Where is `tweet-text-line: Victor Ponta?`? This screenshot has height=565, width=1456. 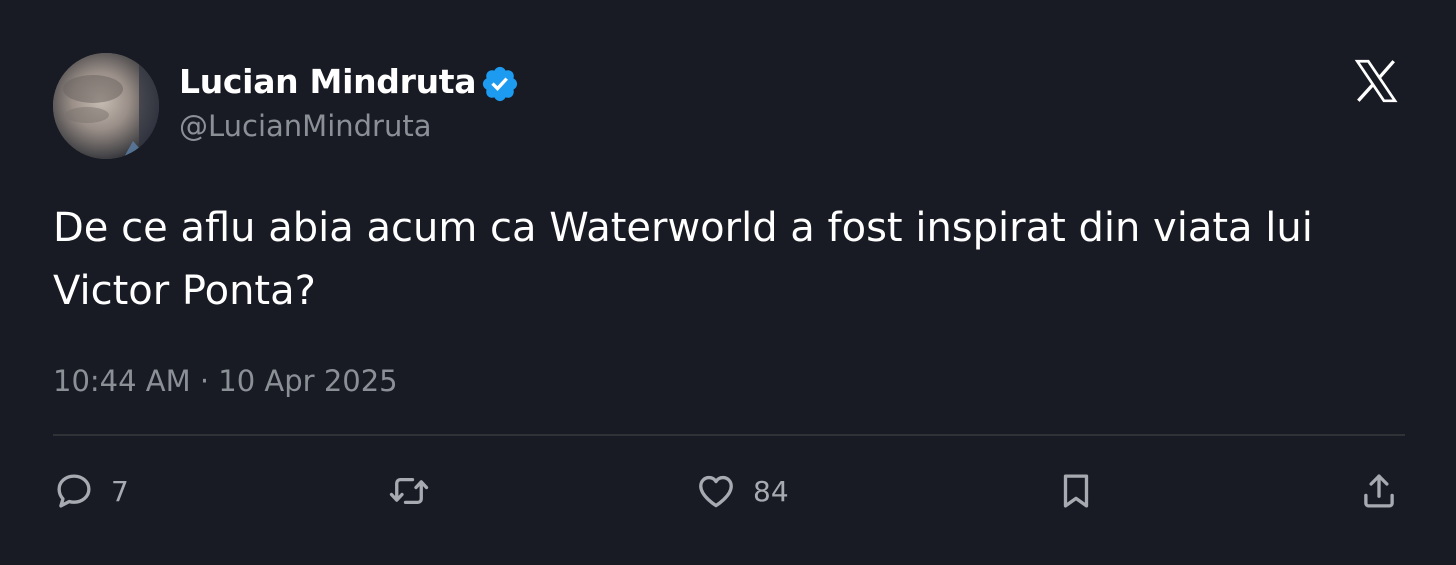 tweet-text-line: Victor Ponta? is located at coordinates (184, 291).